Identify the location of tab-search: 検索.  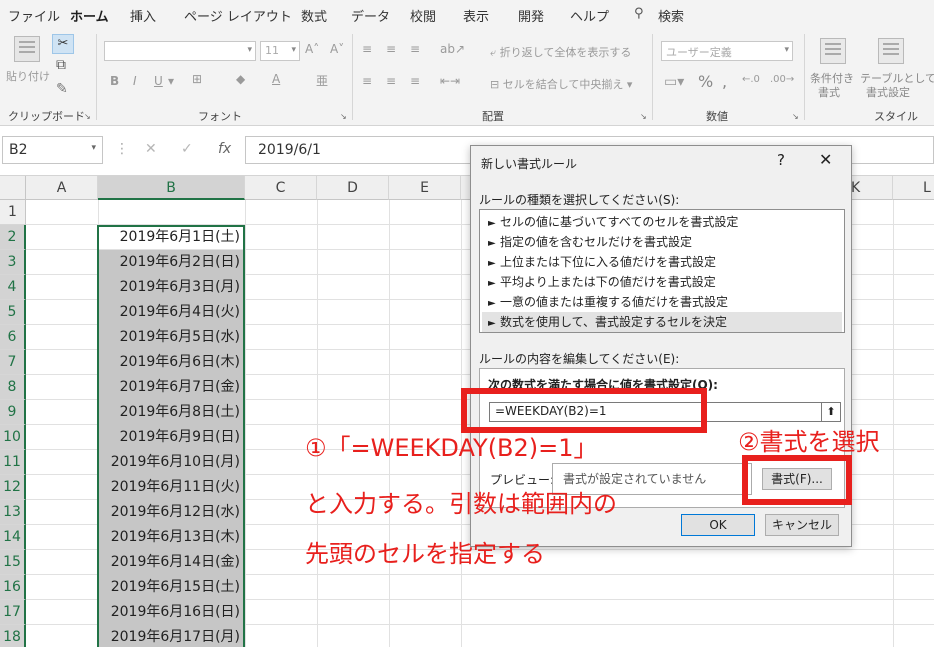
(671, 15).